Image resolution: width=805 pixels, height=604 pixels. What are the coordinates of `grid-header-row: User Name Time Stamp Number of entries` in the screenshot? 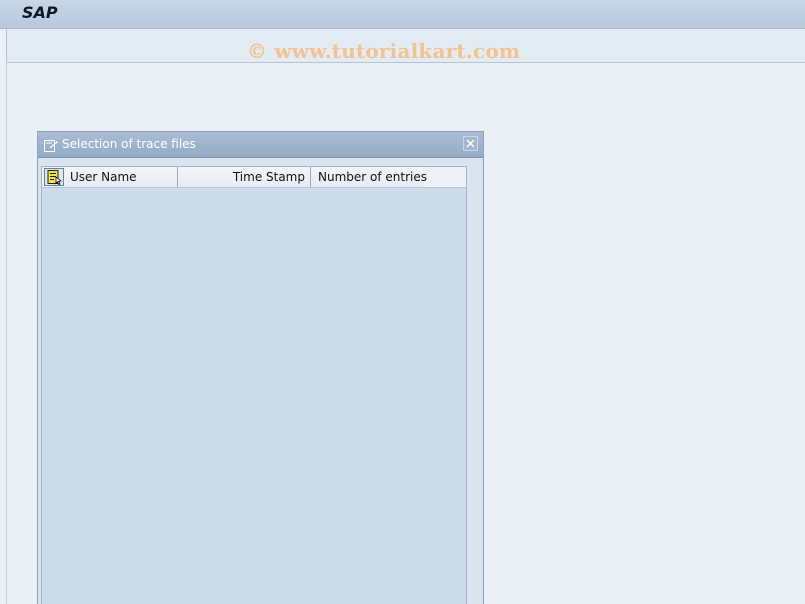 It's located at (254, 177).